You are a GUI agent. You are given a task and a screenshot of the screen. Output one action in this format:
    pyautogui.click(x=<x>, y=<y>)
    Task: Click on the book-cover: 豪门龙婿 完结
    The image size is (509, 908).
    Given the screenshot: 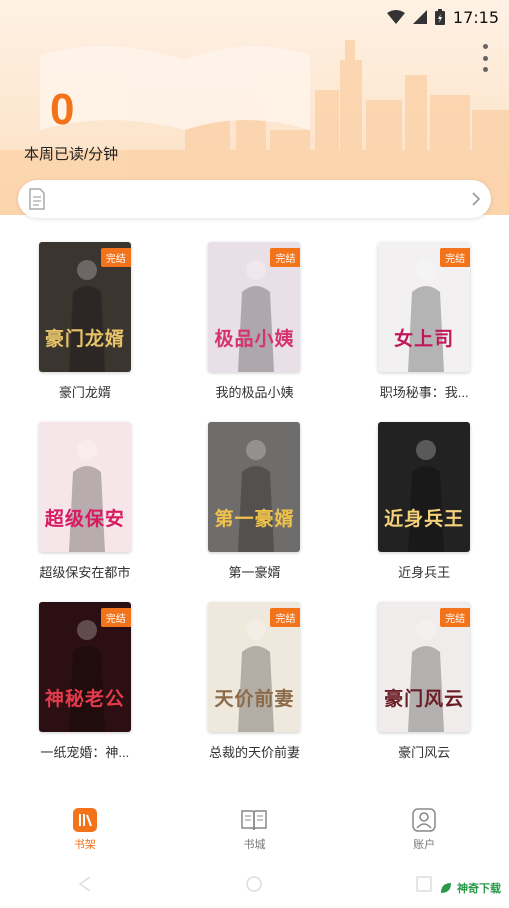 What is the action you would take?
    pyautogui.click(x=84, y=307)
    